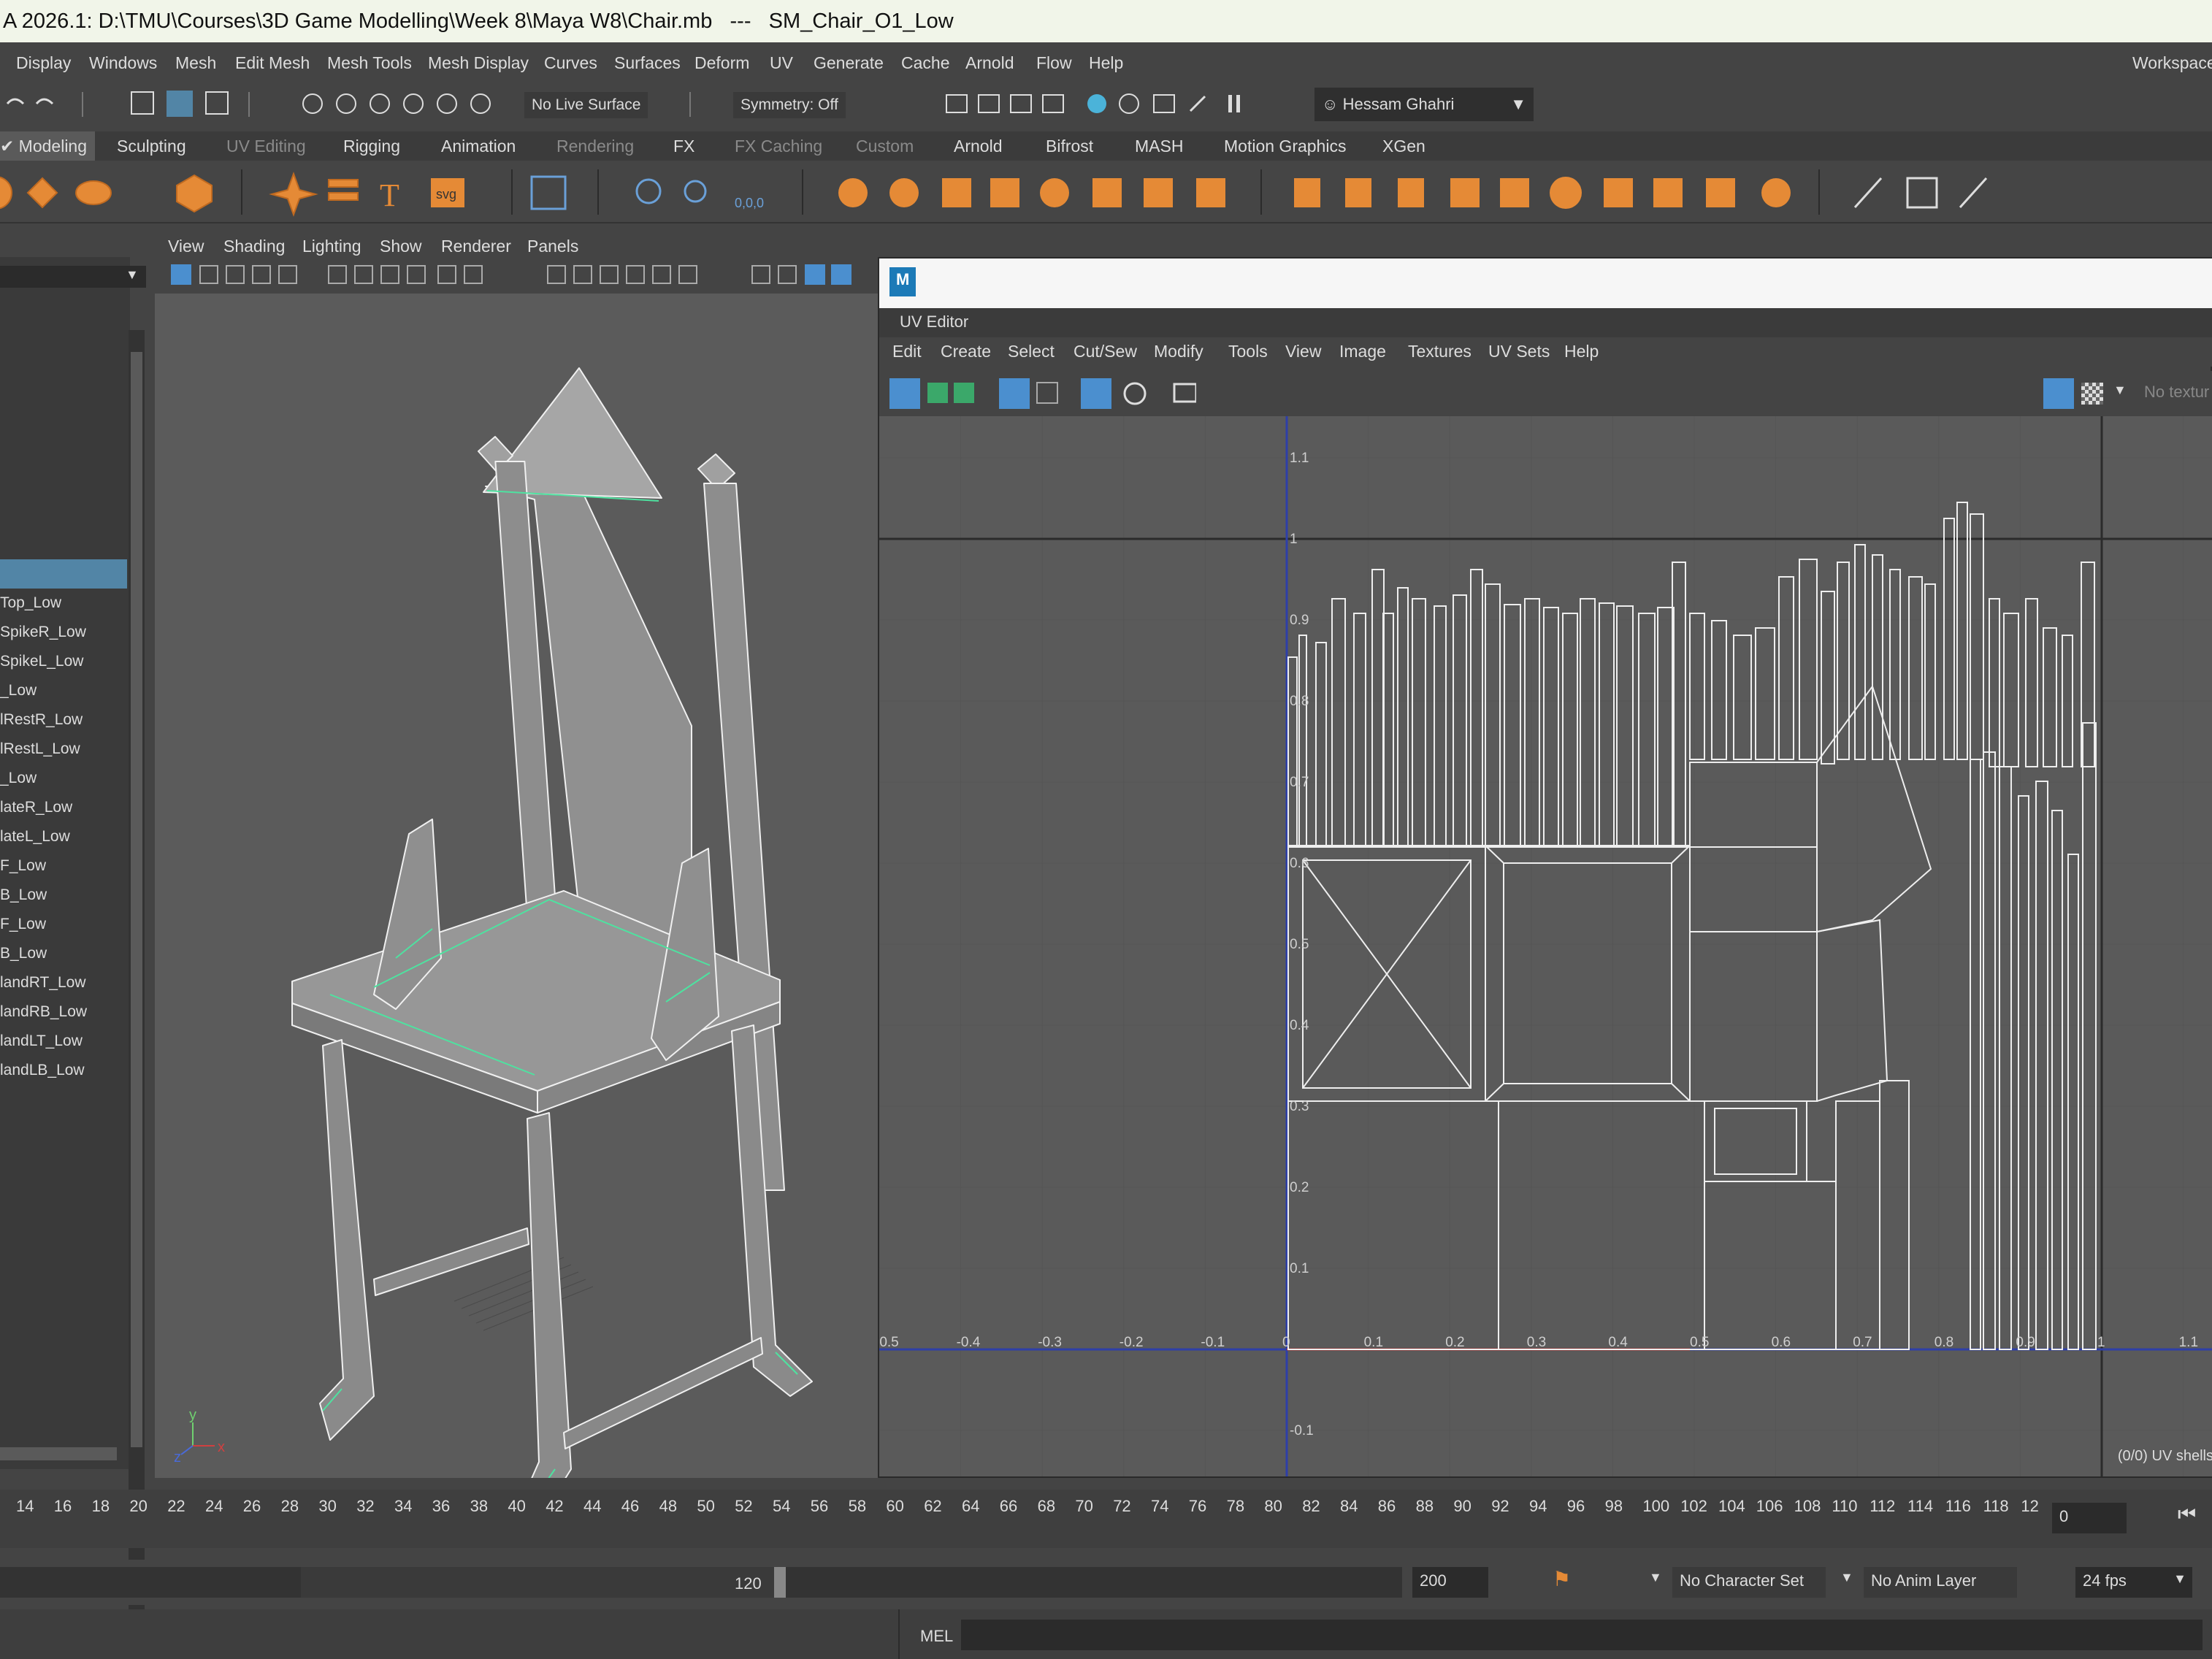 The height and width of the screenshot is (1659, 2212). What do you see at coordinates (701, 1582) in the screenshot?
I see `range-slider: 120` at bounding box center [701, 1582].